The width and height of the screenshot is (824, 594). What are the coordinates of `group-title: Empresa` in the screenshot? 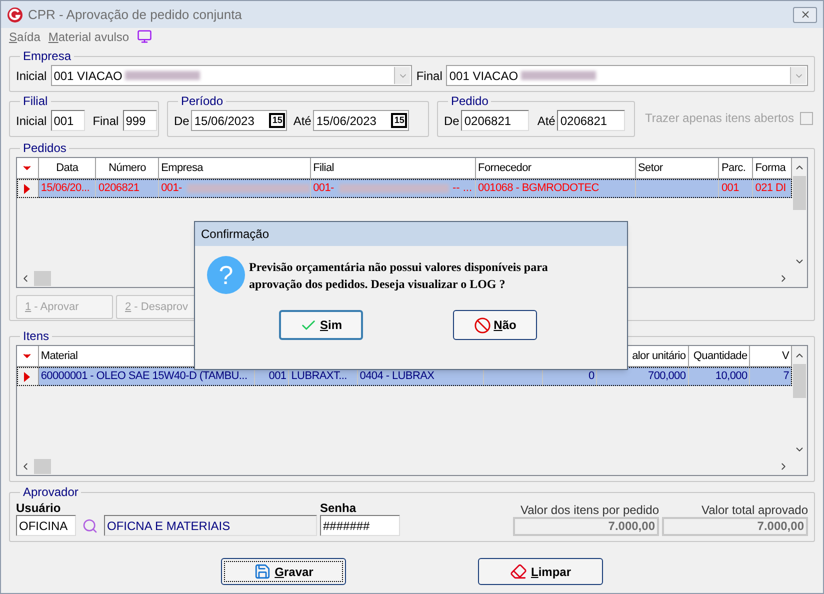 It's located at (47, 56).